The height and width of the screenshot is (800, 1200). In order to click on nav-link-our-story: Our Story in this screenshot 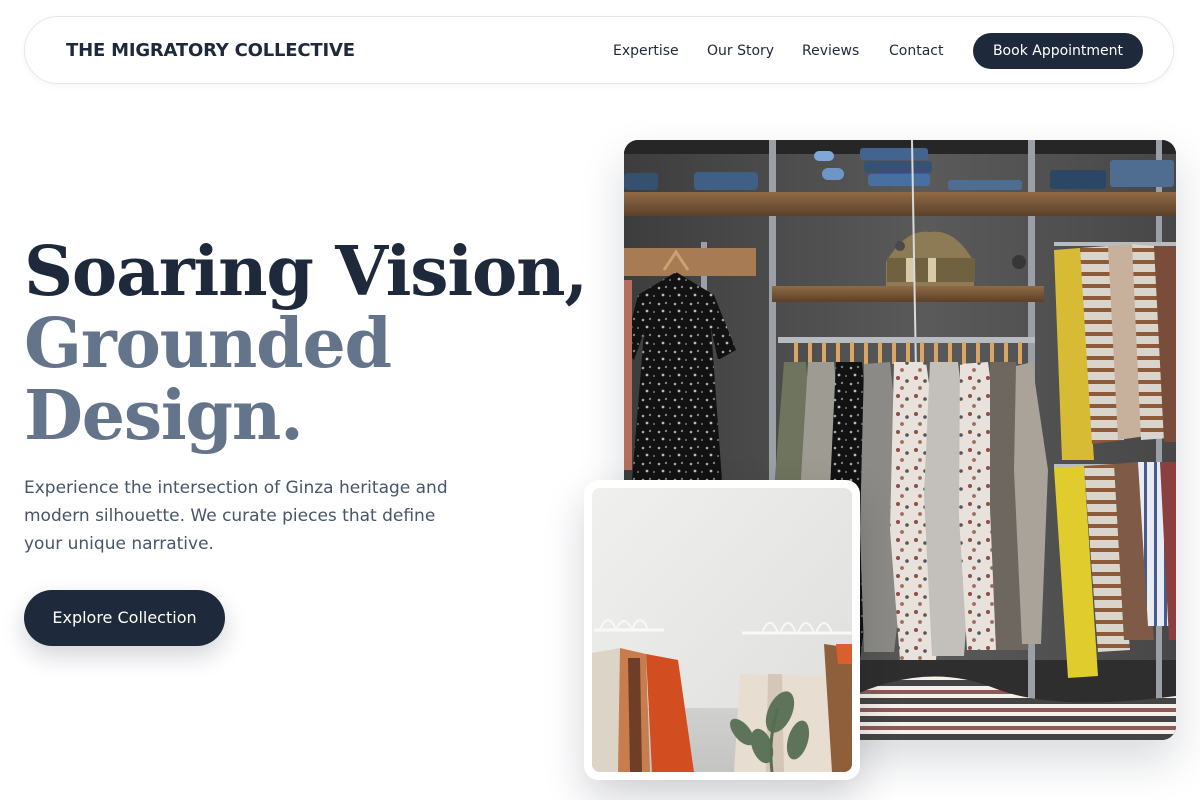, I will do `click(740, 51)`.